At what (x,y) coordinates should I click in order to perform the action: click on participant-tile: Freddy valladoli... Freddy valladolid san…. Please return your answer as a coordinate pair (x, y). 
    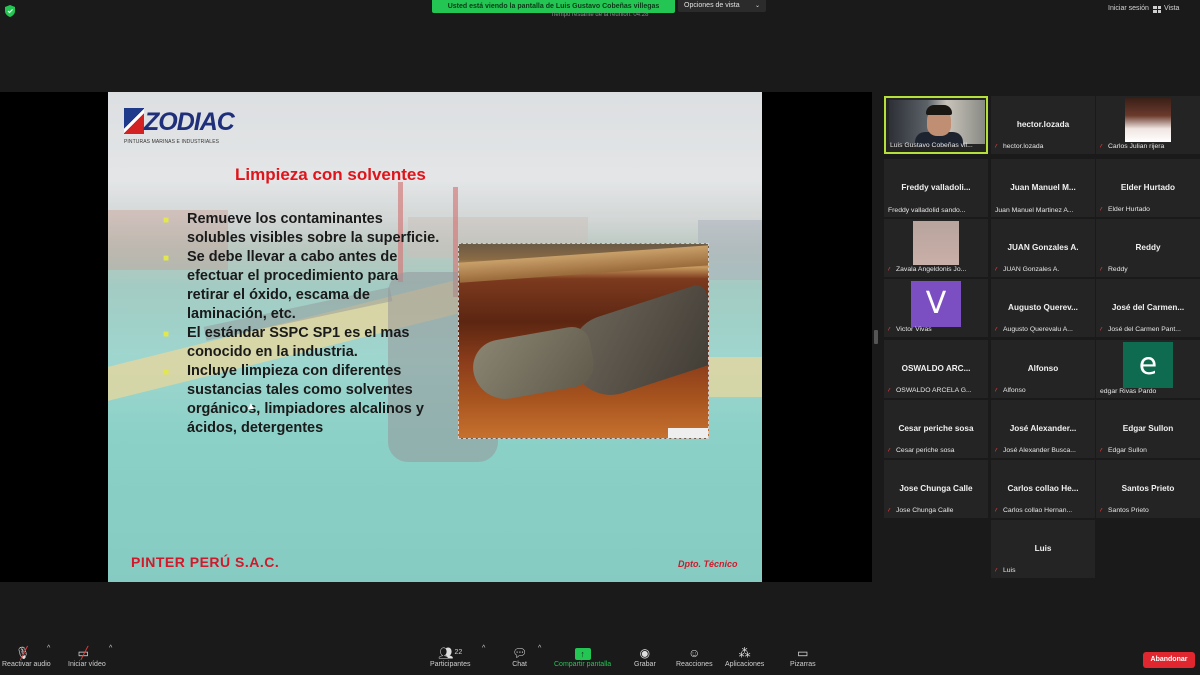
    Looking at the image, I should click on (936, 188).